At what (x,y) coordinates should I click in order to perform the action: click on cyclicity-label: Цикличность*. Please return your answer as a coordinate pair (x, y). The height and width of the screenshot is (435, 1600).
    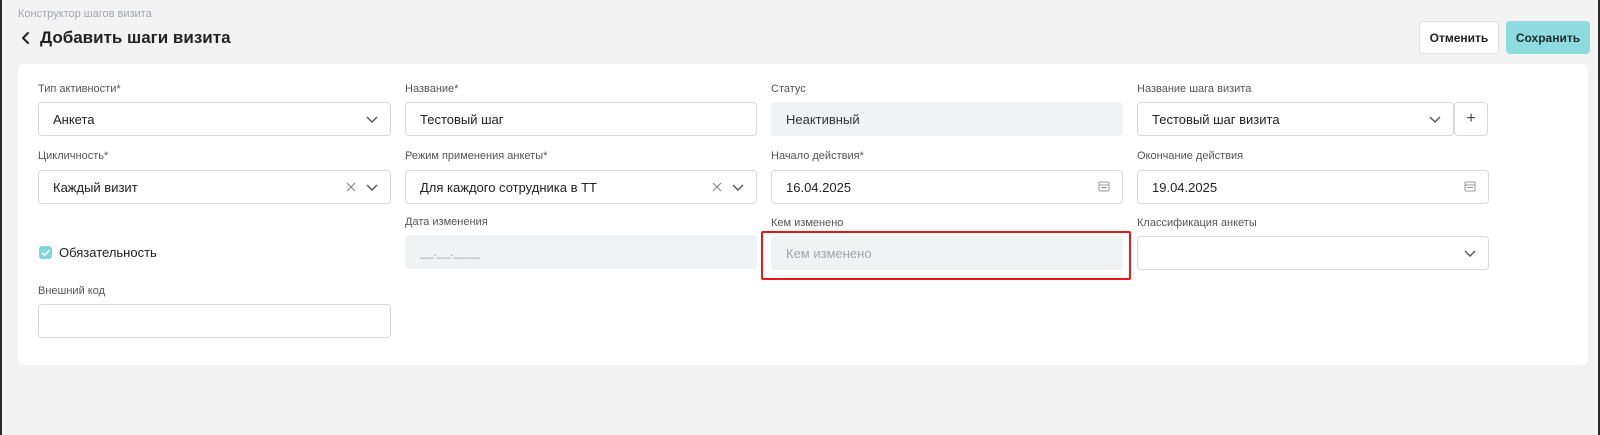
    Looking at the image, I should click on (73, 156).